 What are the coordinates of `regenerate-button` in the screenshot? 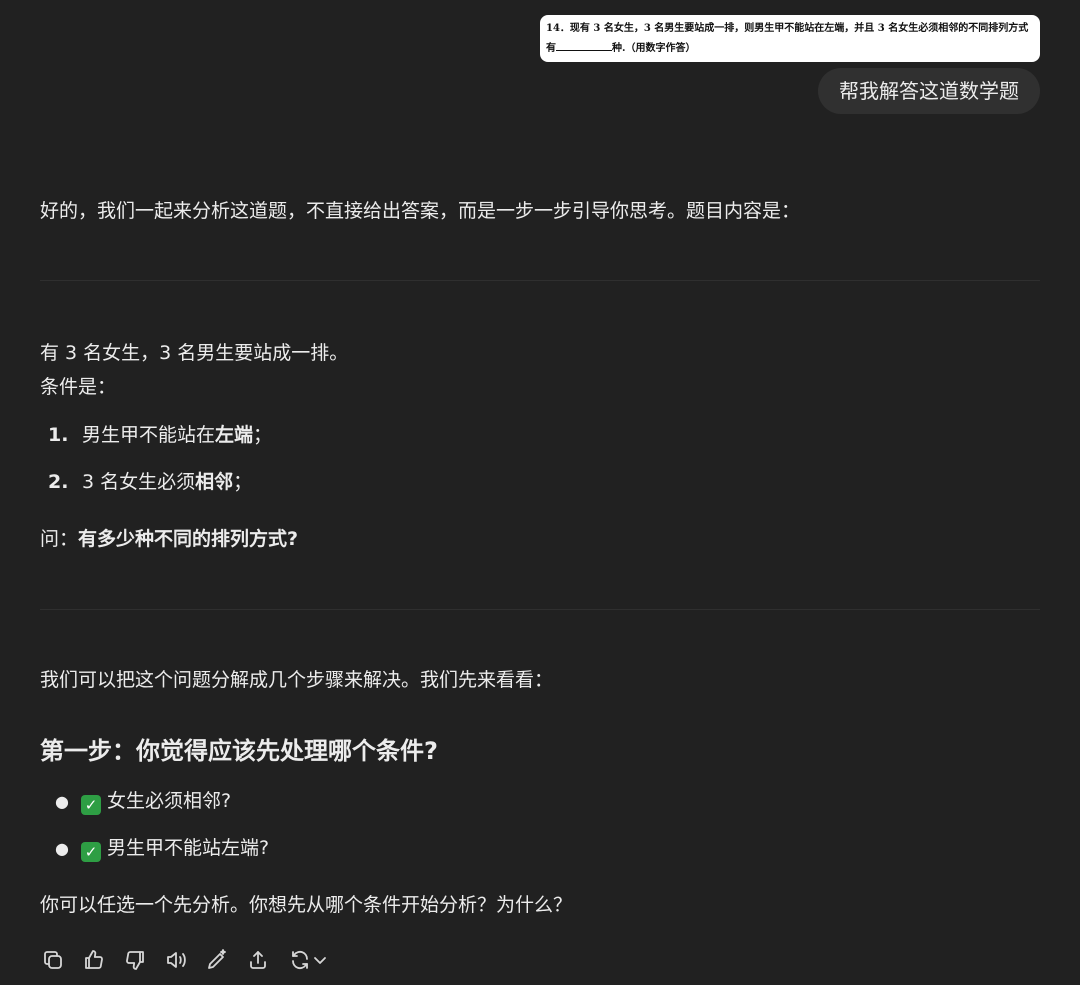 It's located at (308, 960).